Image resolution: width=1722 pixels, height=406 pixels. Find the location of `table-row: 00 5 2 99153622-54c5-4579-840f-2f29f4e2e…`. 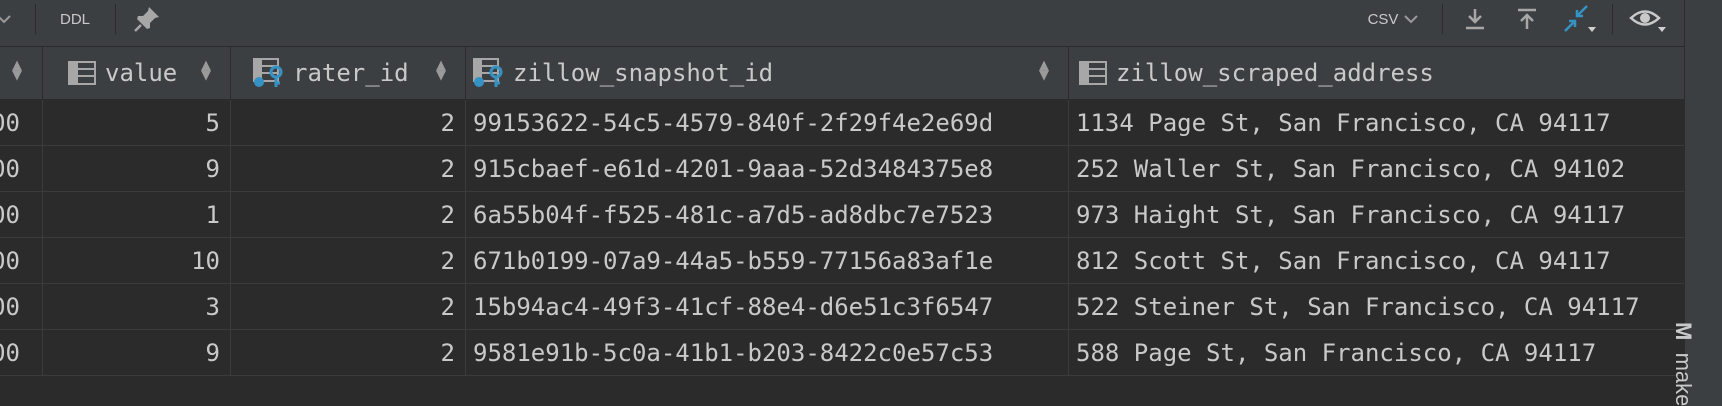

table-row: 00 5 2 99153622-54c5-4579-840f-2f29f4e2e… is located at coordinates (842, 123).